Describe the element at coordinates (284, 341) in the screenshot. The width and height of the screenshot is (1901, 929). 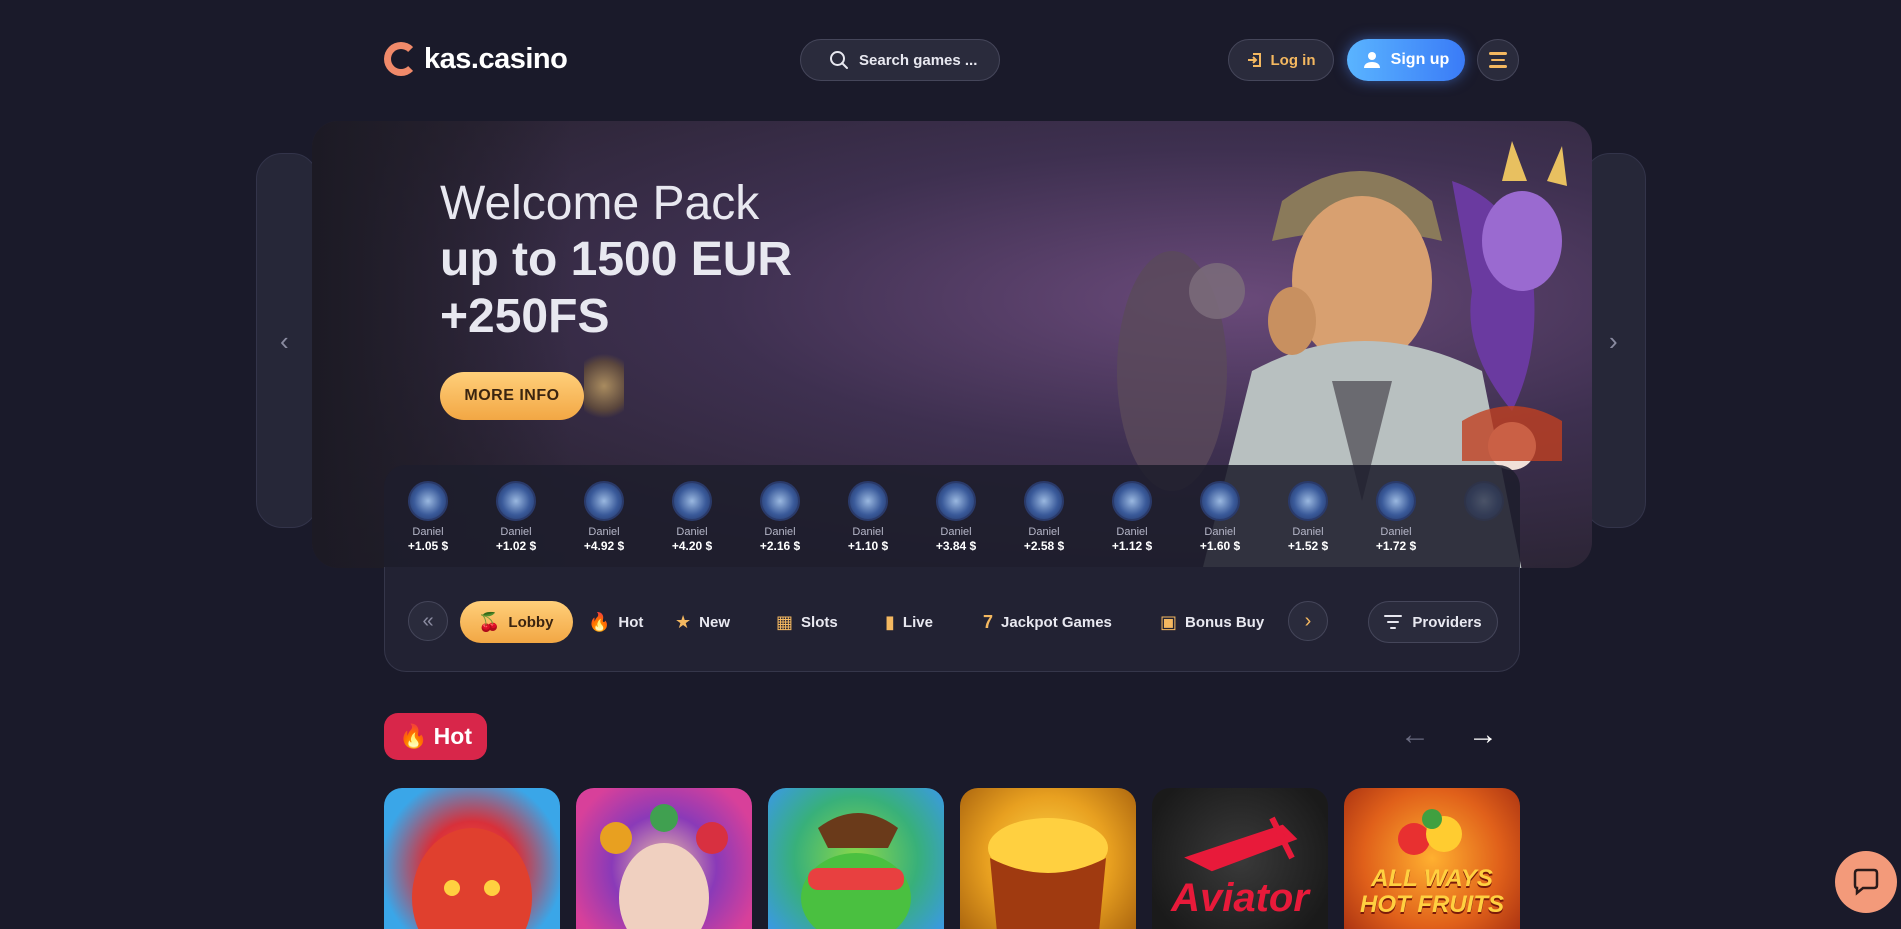
I see `chevron-left-icon: ‹` at that location.